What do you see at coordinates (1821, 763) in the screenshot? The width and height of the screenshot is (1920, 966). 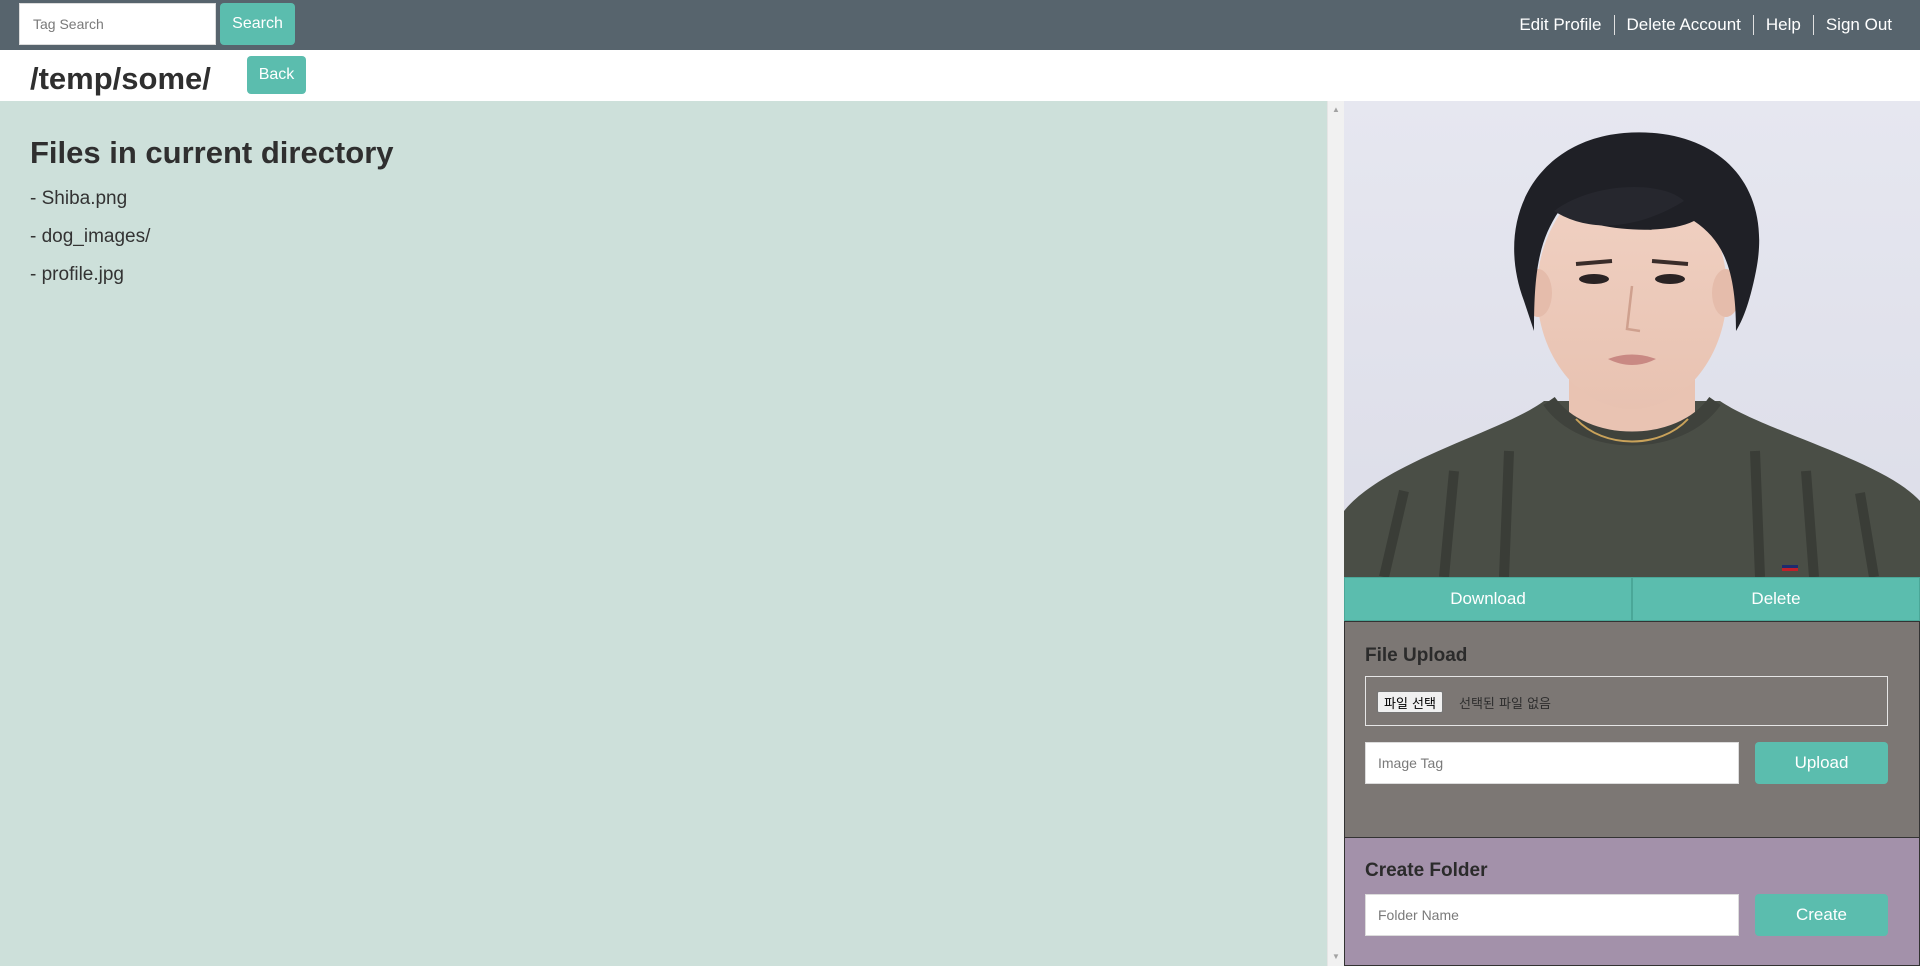 I see `upload-button: Upload` at bounding box center [1821, 763].